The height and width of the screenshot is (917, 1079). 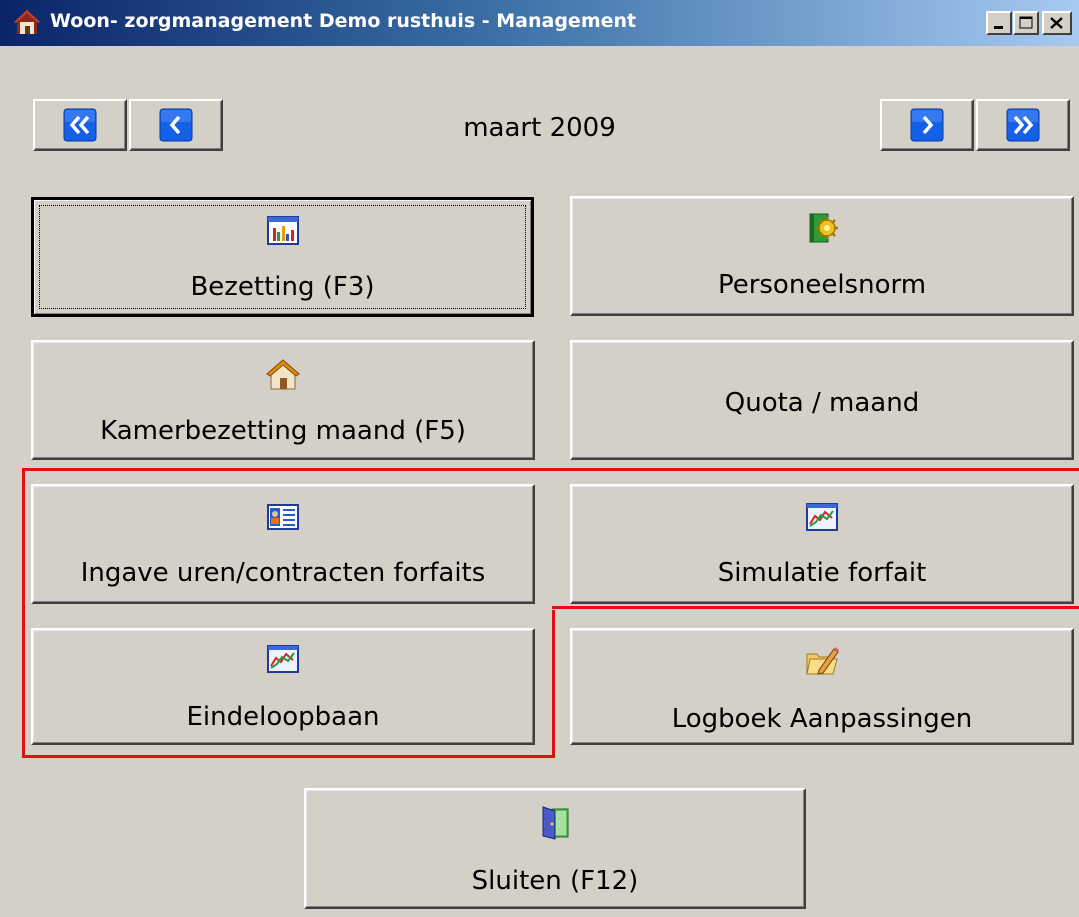 What do you see at coordinates (283, 573) in the screenshot?
I see `ingave-label: Ingave uren/contracten forfaits` at bounding box center [283, 573].